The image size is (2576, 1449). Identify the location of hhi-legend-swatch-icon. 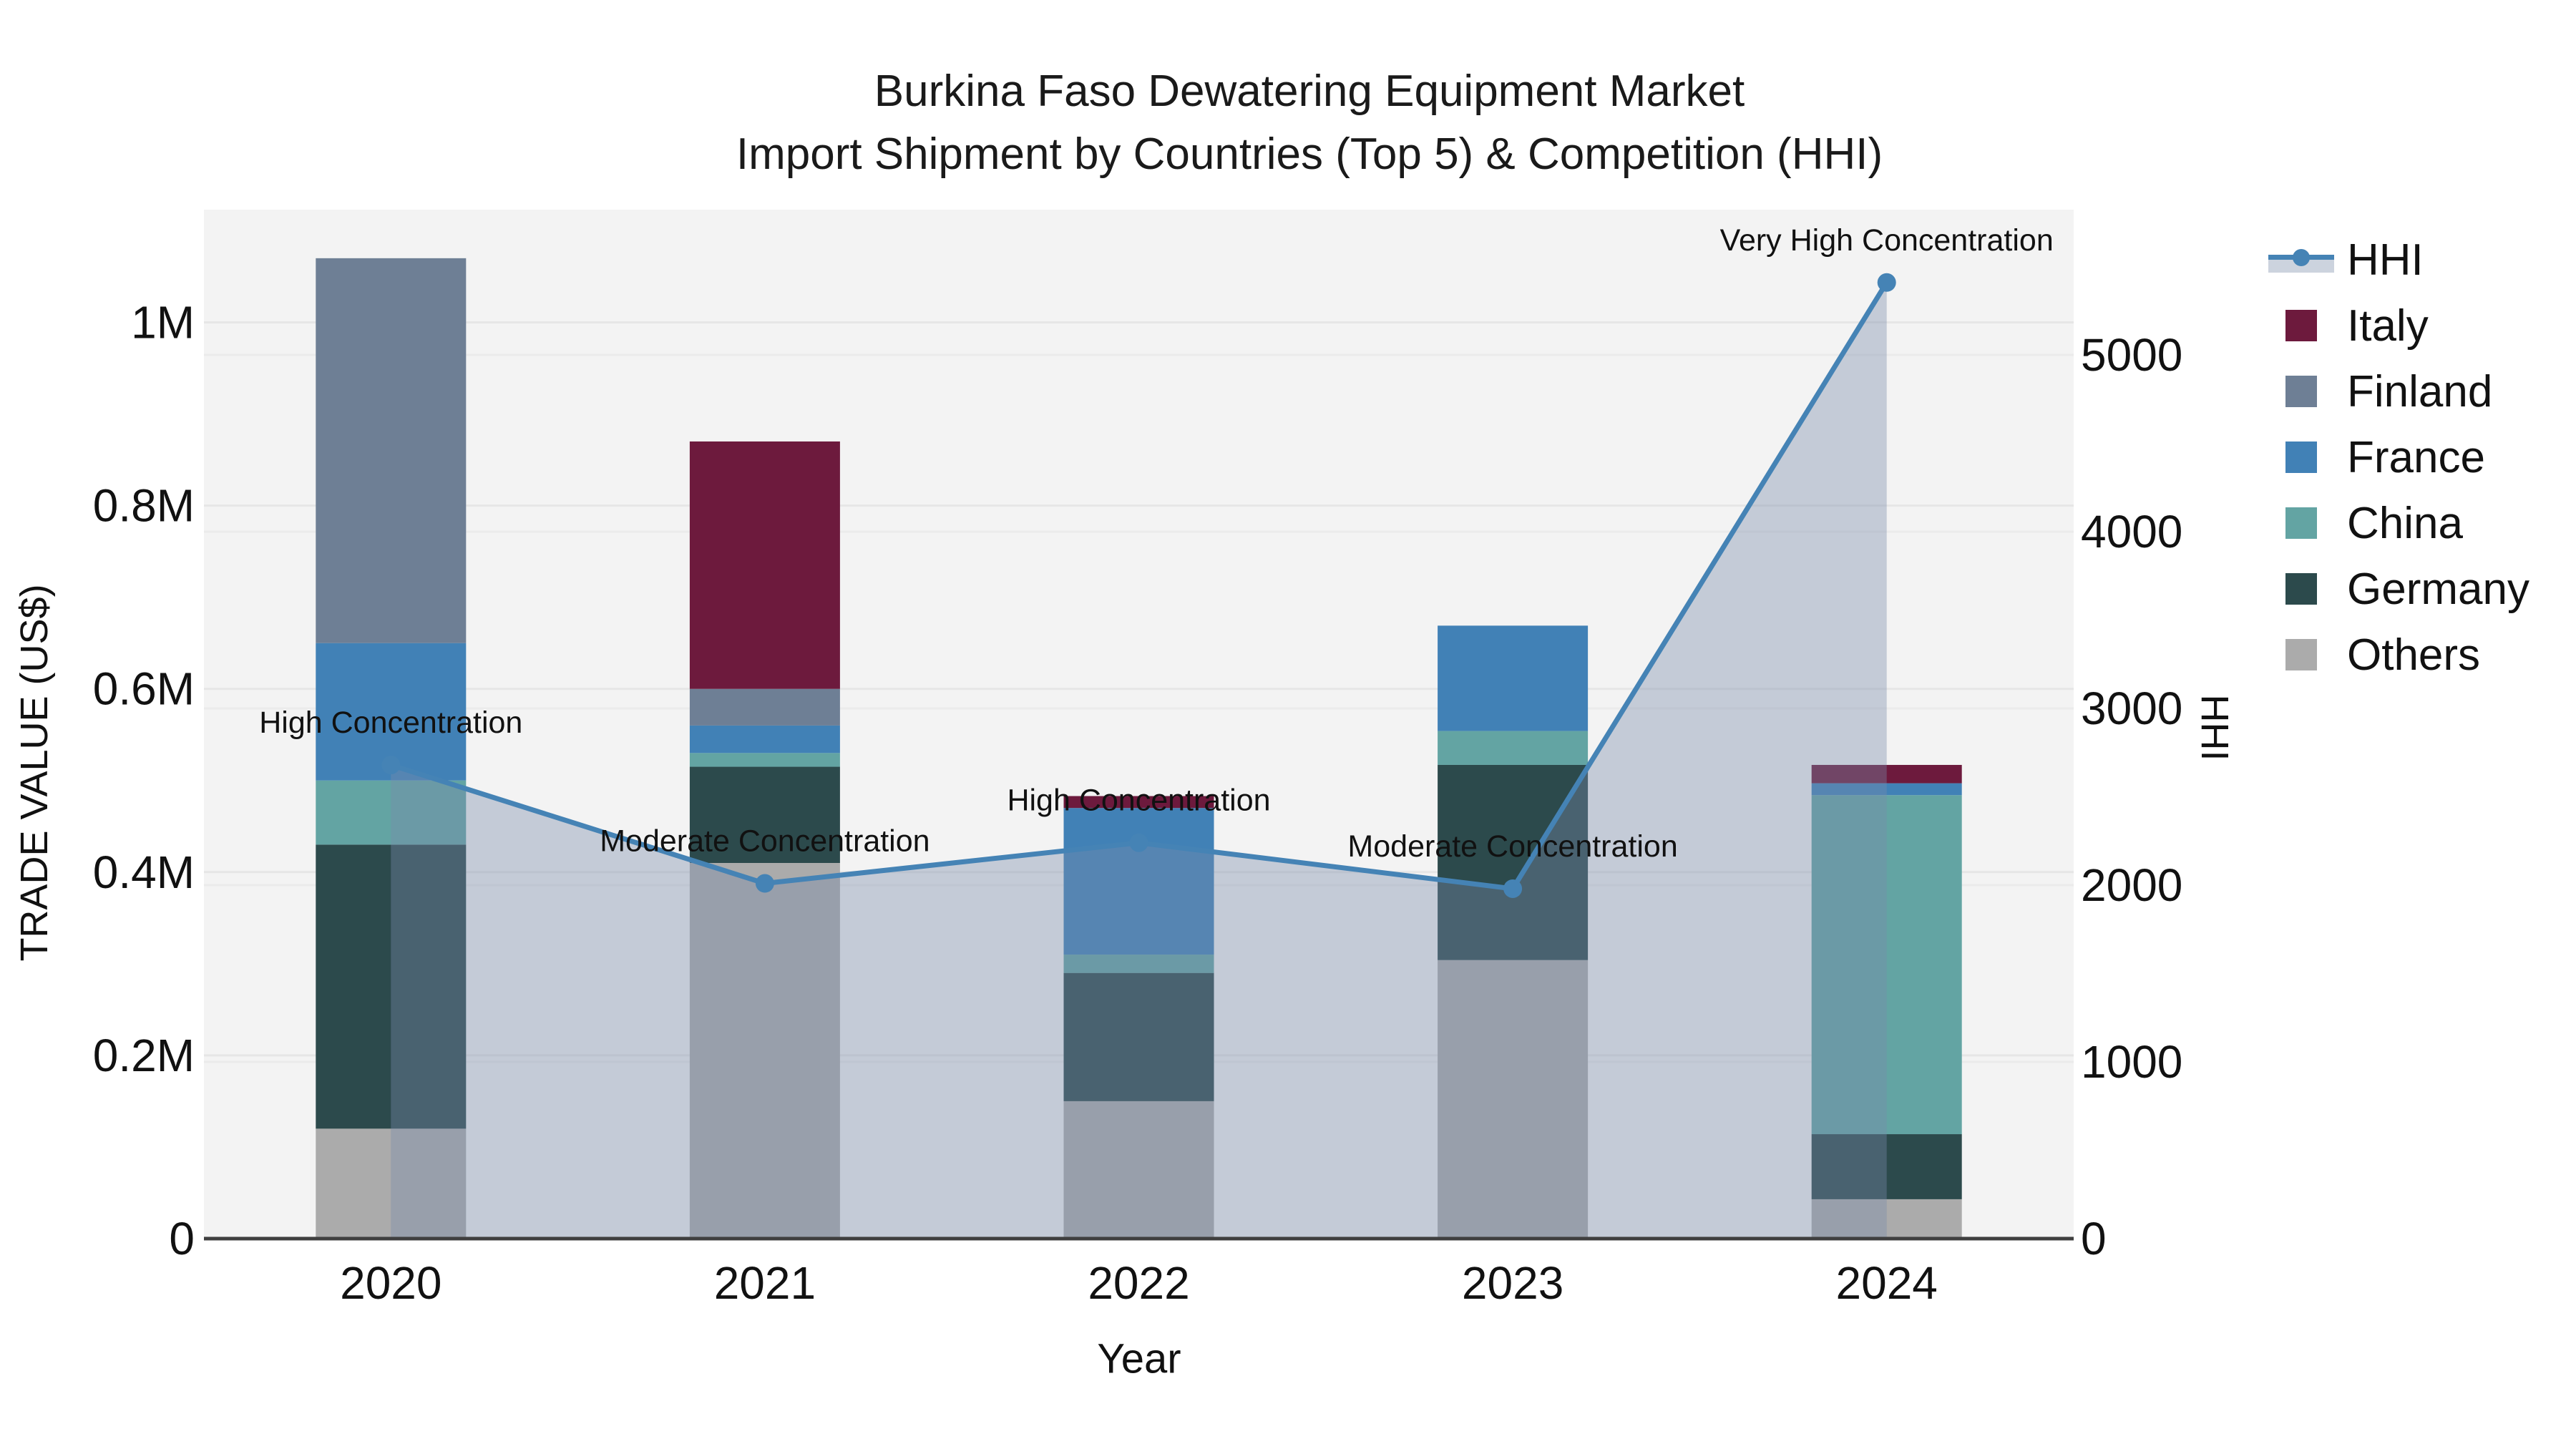
(2301, 260).